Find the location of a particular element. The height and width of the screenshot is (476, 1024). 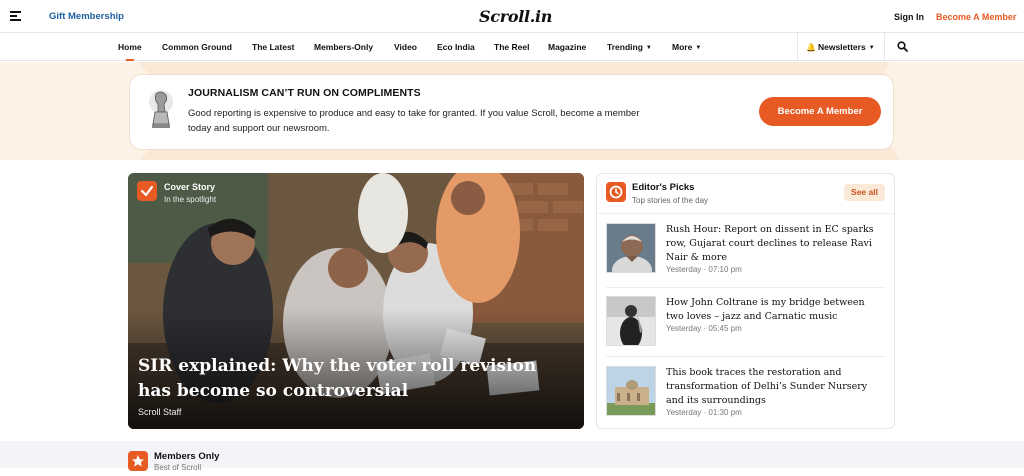

menu-icon is located at coordinates (15, 16).